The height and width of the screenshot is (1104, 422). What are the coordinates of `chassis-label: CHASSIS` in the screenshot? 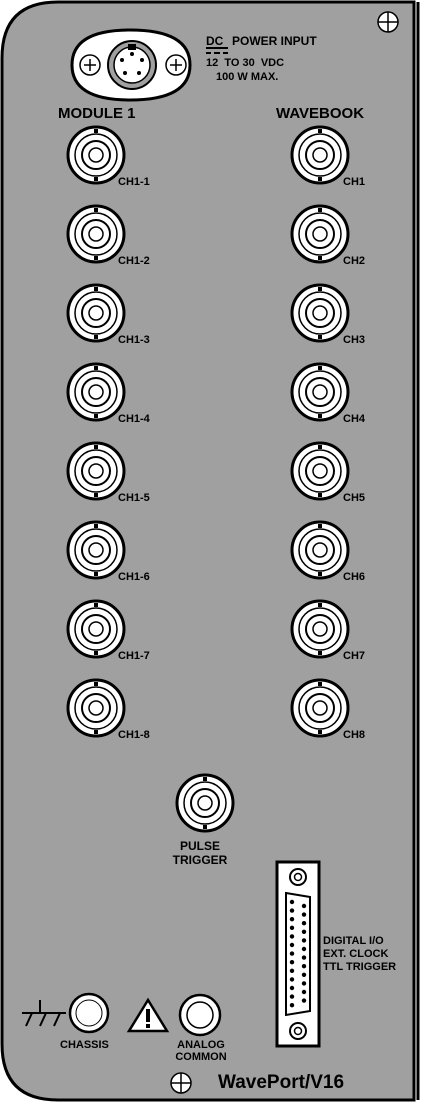 It's located at (84, 1045).